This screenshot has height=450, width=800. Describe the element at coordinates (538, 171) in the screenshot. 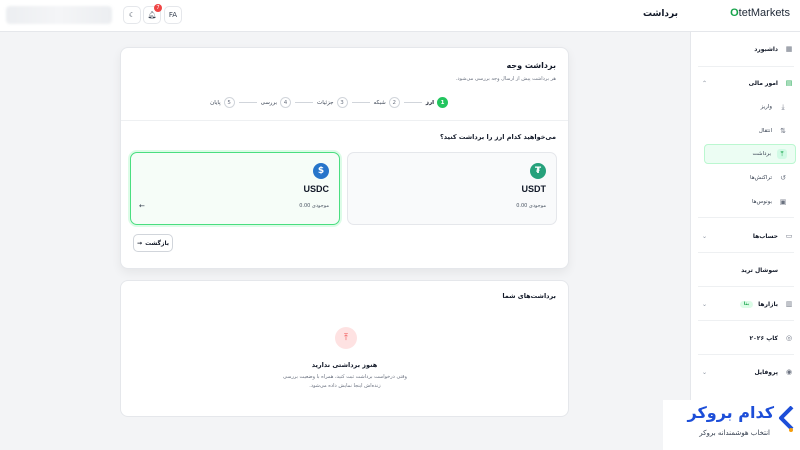

I see `usdt-icon: ₮` at that location.